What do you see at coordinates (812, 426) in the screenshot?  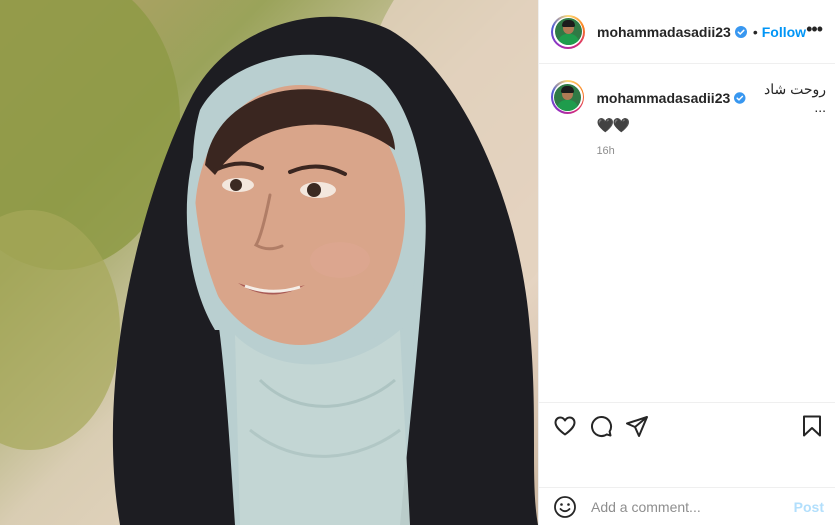 I see `bookmark-icon` at bounding box center [812, 426].